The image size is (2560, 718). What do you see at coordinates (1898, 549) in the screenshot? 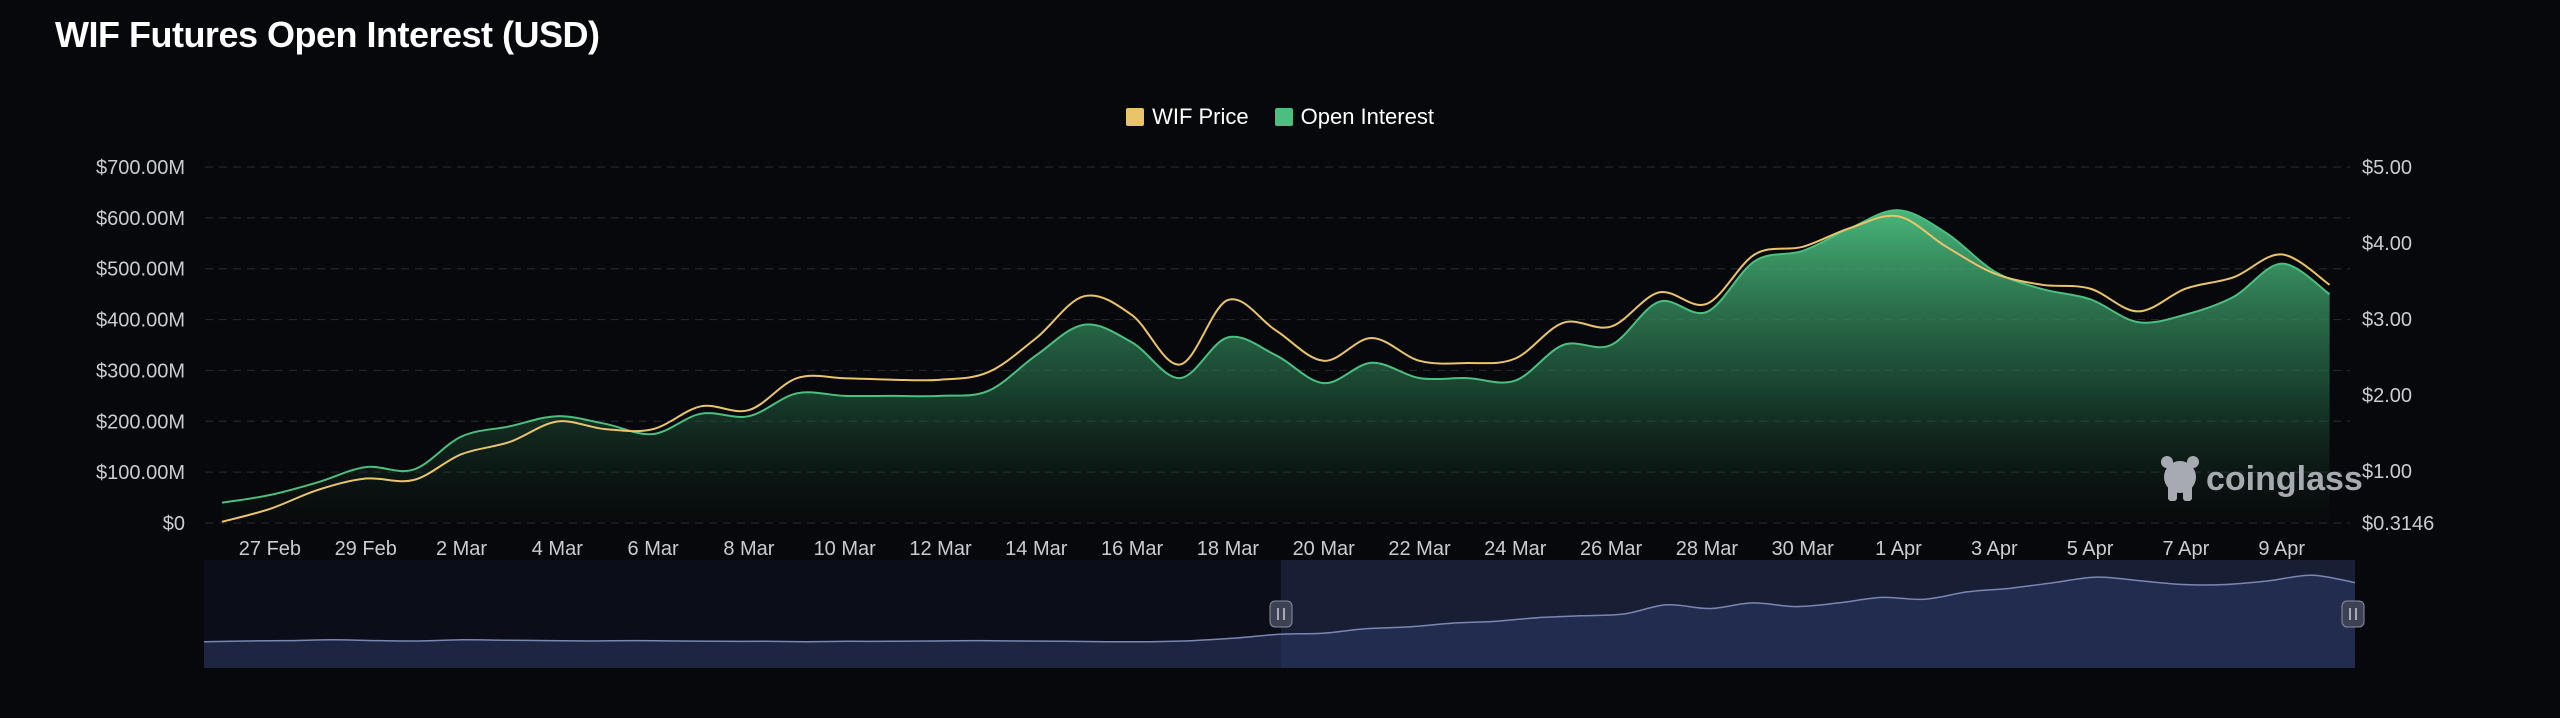
I see `x-tick-label: 1 Apr` at bounding box center [1898, 549].